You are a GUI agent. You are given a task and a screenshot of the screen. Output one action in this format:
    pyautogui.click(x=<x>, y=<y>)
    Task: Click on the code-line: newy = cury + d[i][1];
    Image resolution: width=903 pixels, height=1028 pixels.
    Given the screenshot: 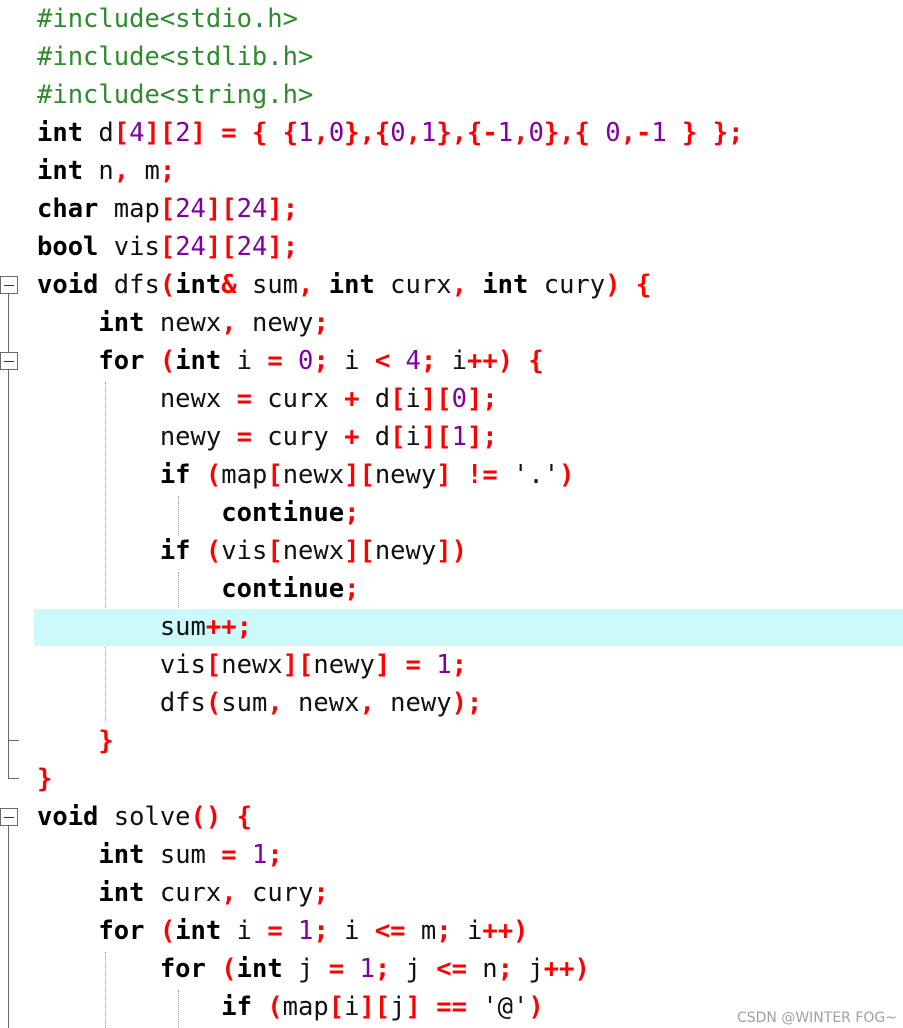 What is the action you would take?
    pyautogui.click(x=390, y=437)
    